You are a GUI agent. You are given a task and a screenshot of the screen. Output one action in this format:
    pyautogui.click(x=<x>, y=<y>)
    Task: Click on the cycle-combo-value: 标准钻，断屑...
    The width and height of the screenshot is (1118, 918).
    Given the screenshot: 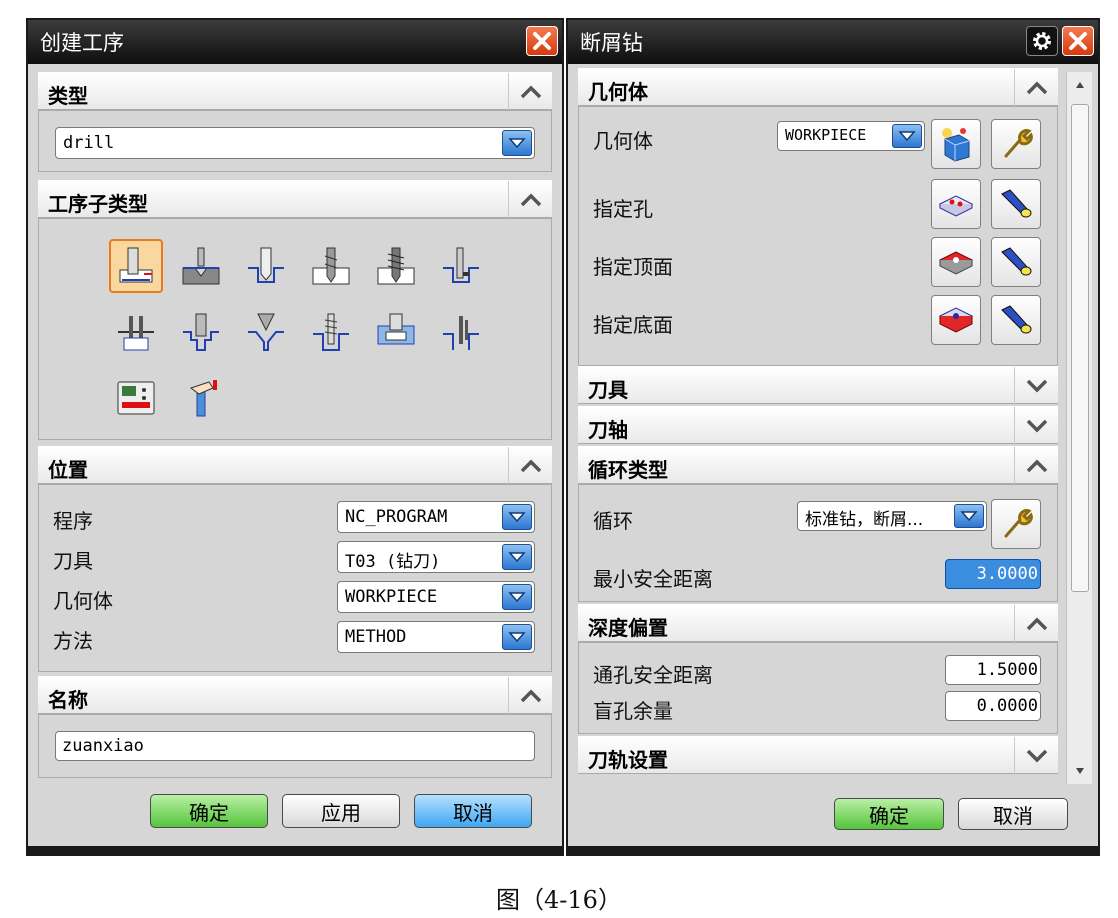 What is the action you would take?
    pyautogui.click(x=864, y=520)
    